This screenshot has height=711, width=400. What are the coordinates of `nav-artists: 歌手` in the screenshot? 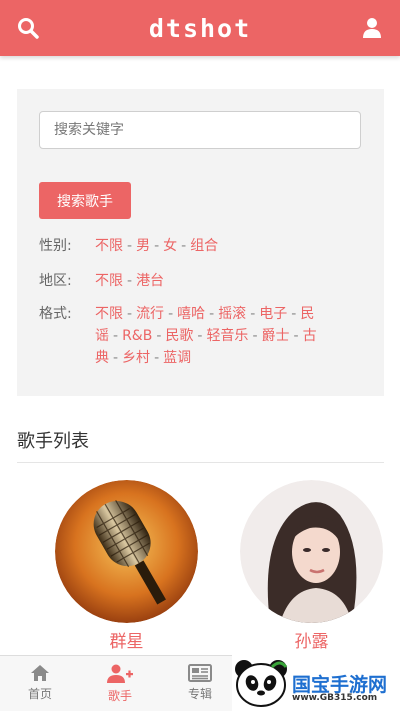 It's located at (120, 683).